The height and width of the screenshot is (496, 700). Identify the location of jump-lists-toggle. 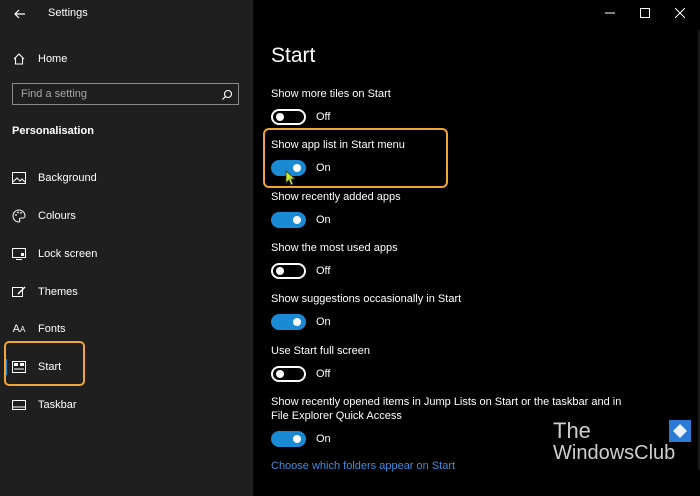
(288, 439).